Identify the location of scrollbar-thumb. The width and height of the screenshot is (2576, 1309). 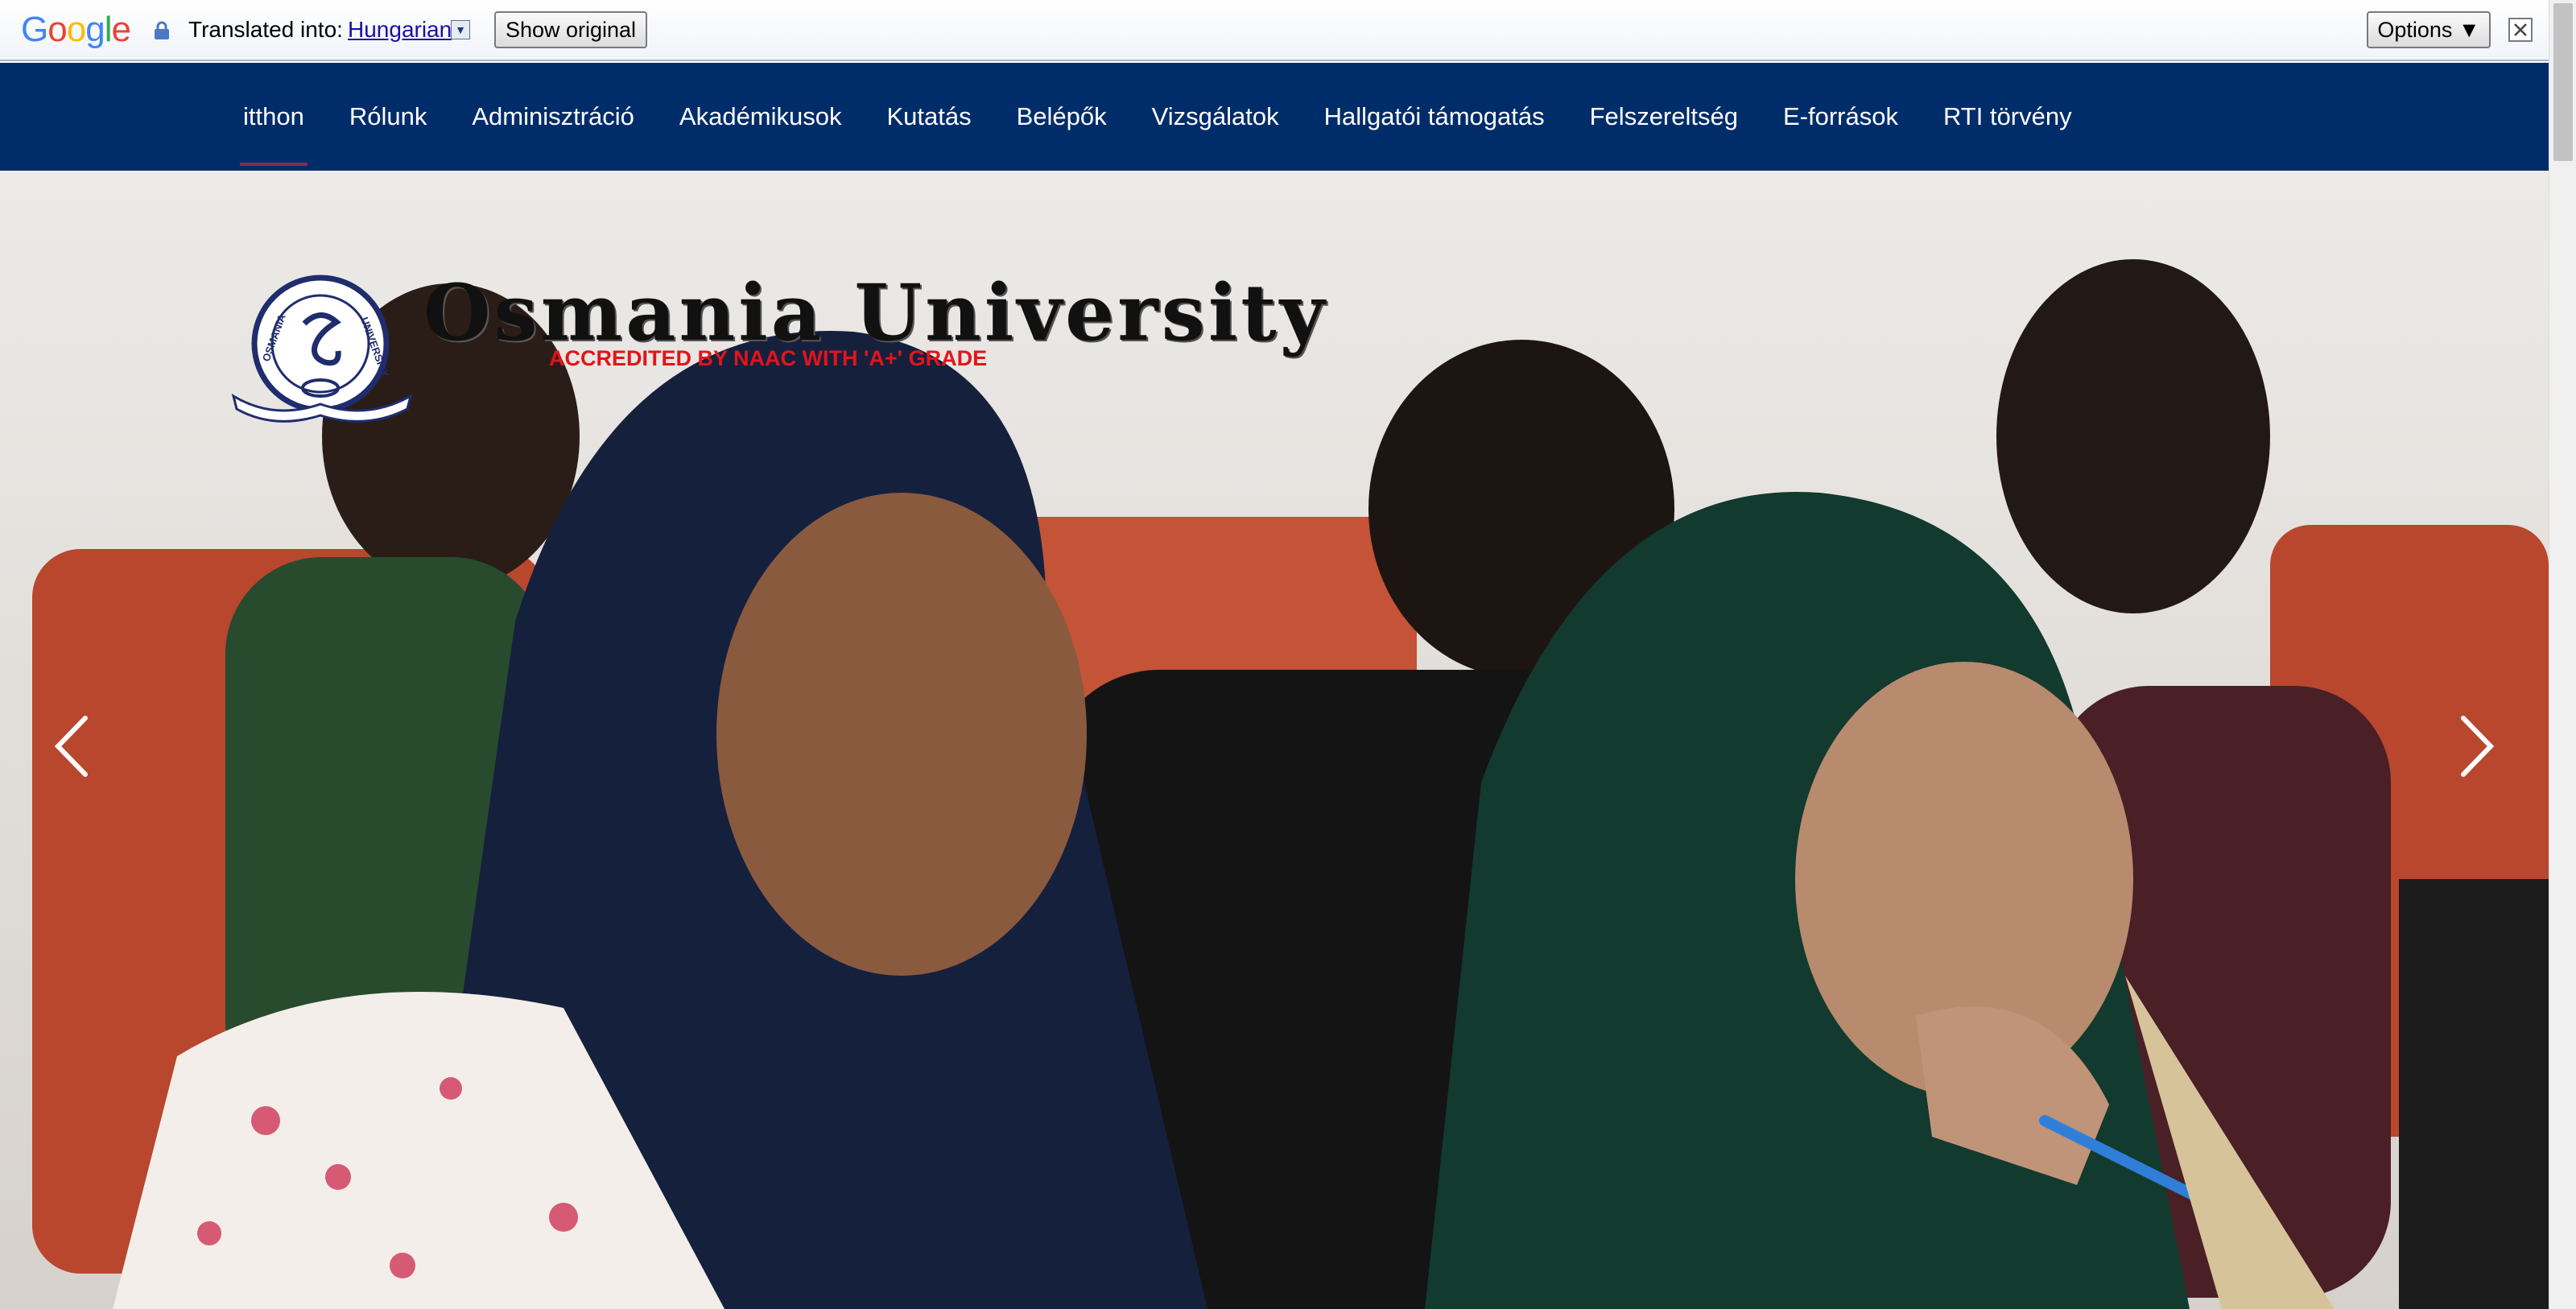
(2563, 82).